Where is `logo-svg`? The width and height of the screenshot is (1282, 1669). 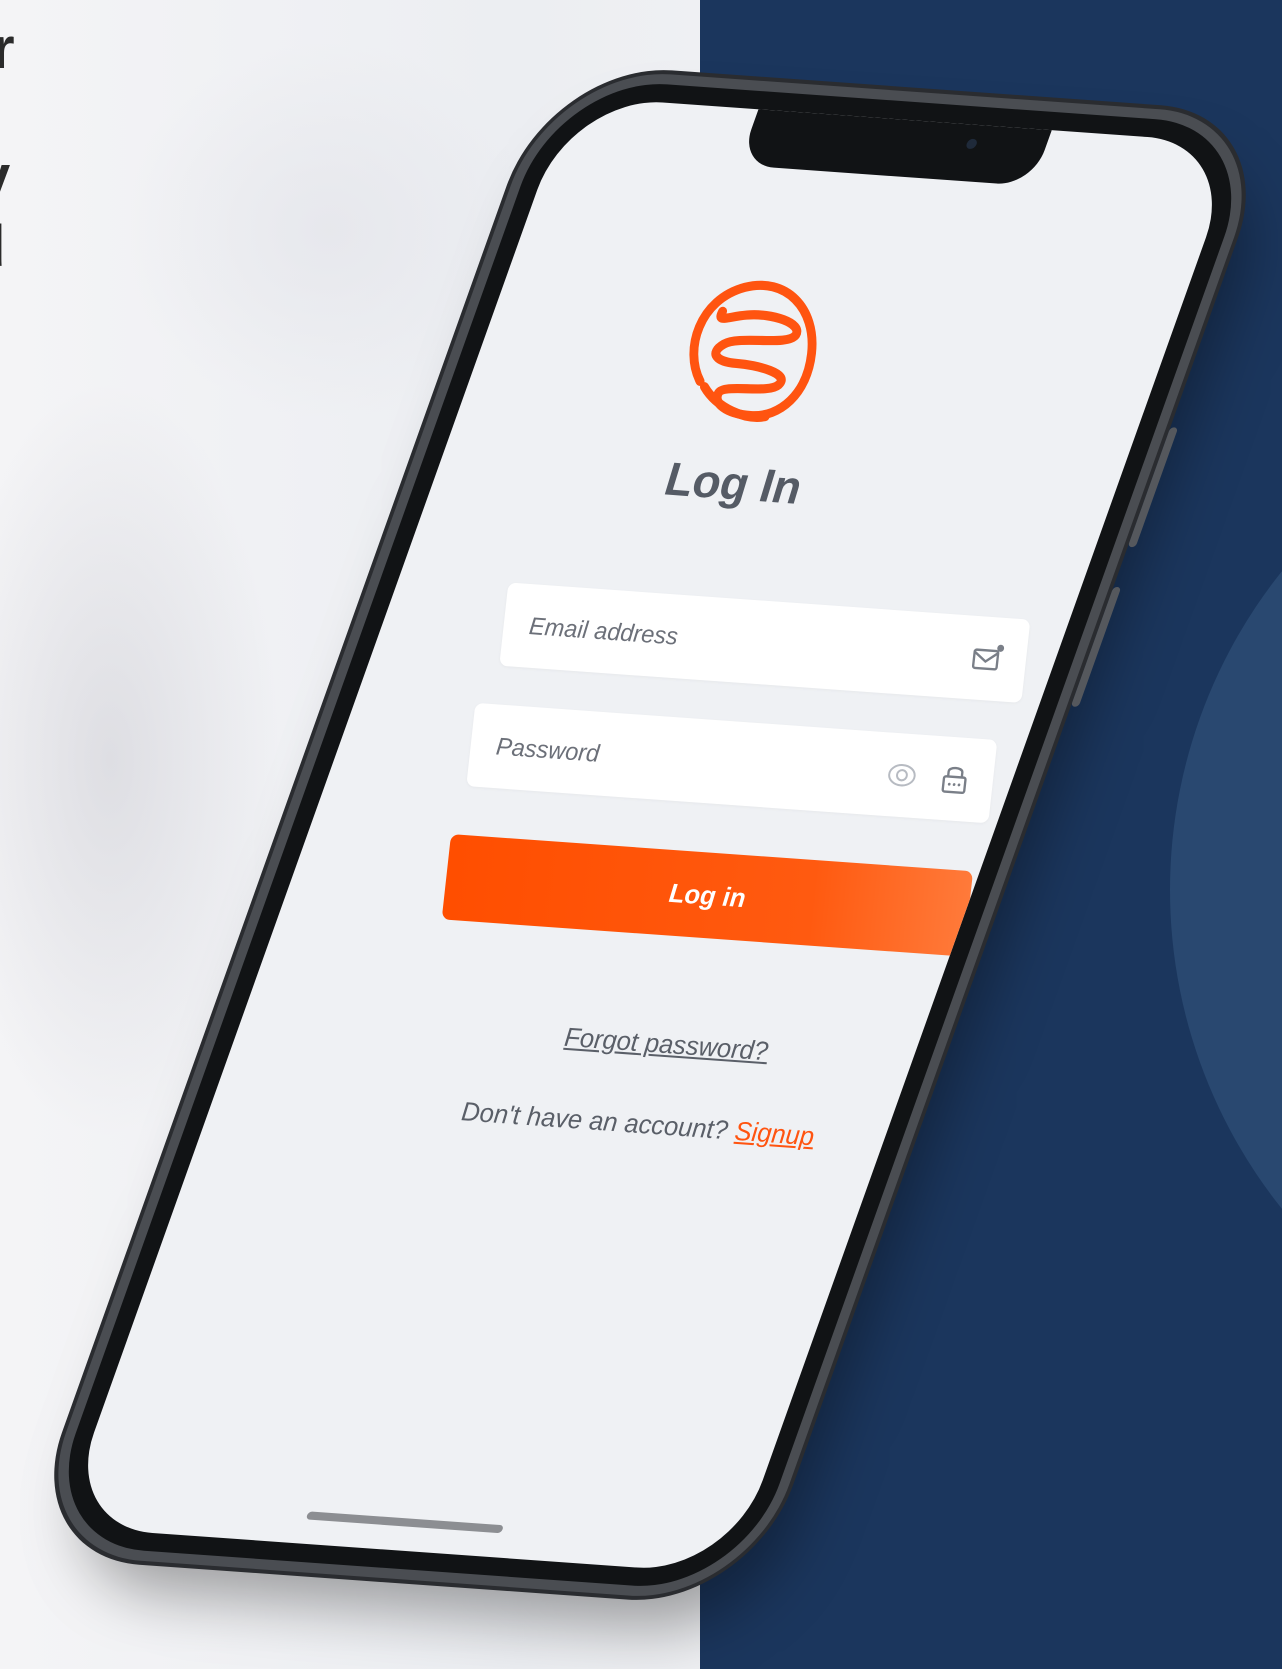
logo-svg is located at coordinates (753, 351).